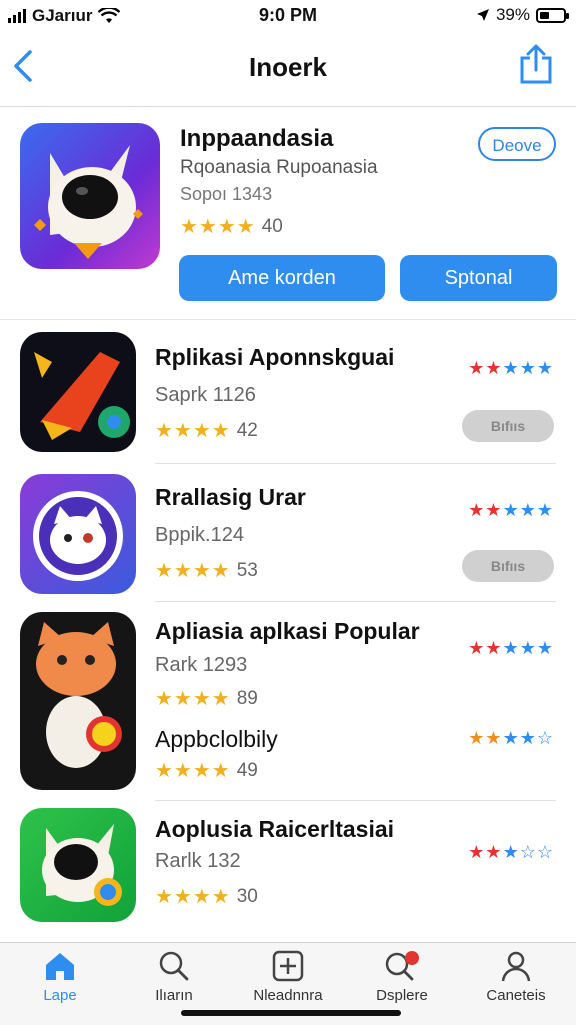 The width and height of the screenshot is (576, 1025). What do you see at coordinates (198, 861) in the screenshot?
I see `app-subtitle: Rarlk 132` at bounding box center [198, 861].